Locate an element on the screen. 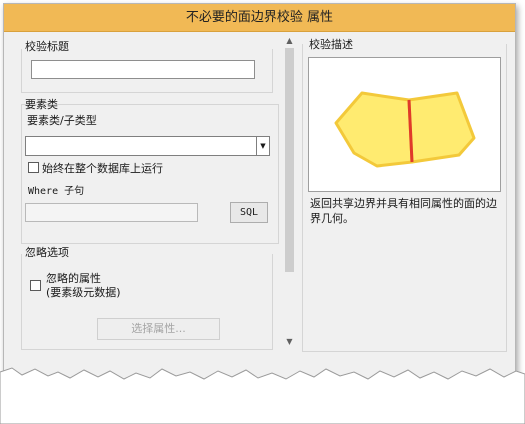 This screenshot has height=424, width=525. left-panel-scrollbar: ▲ ▼ is located at coordinates (289, 193).